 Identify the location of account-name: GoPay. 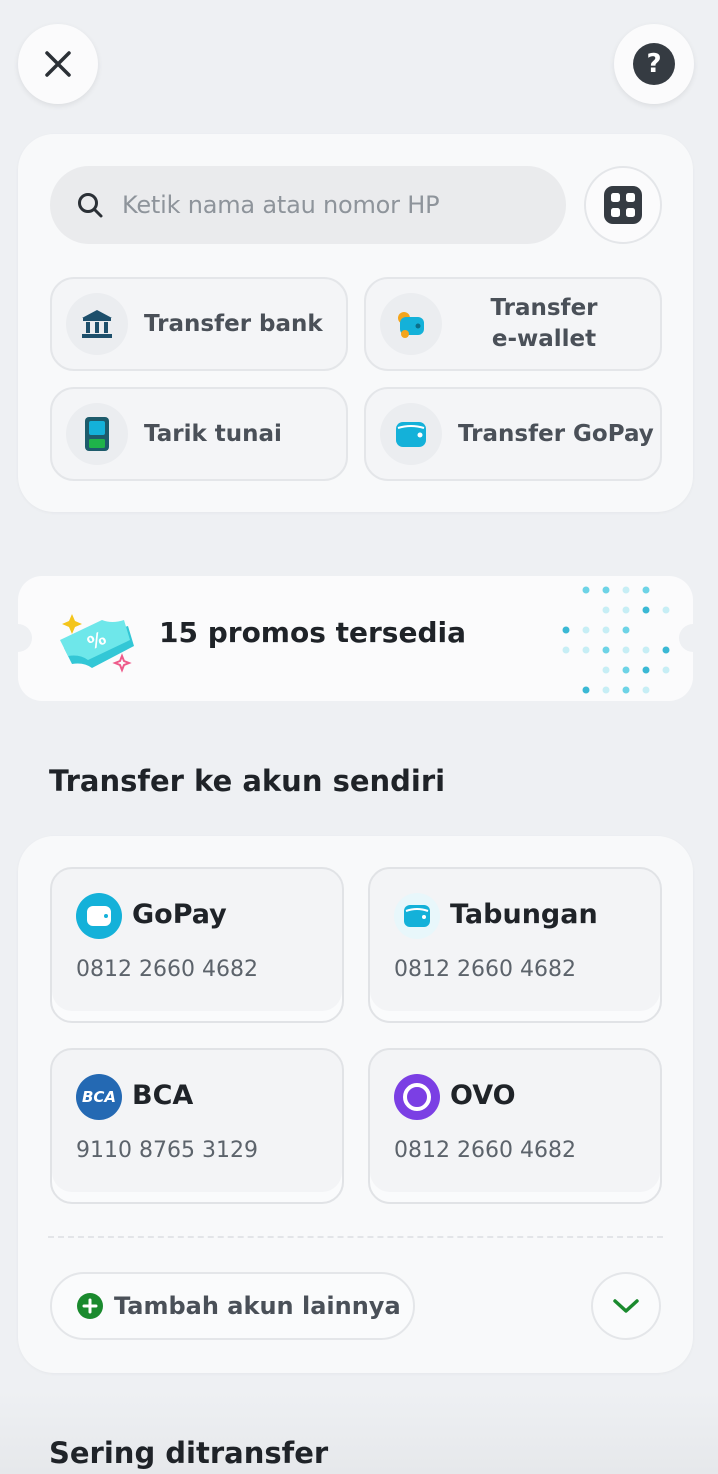
(179, 914).